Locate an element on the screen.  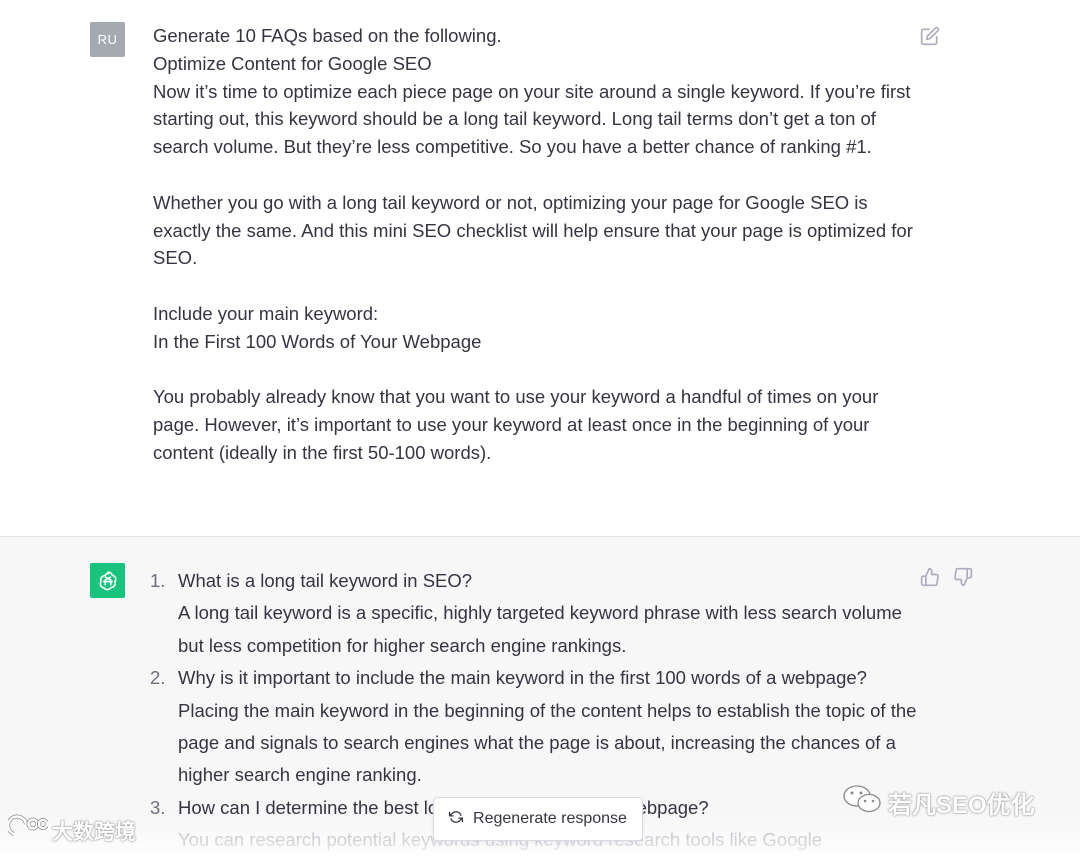
watermark-text: 若凡SEO优化 is located at coordinates (961, 805).